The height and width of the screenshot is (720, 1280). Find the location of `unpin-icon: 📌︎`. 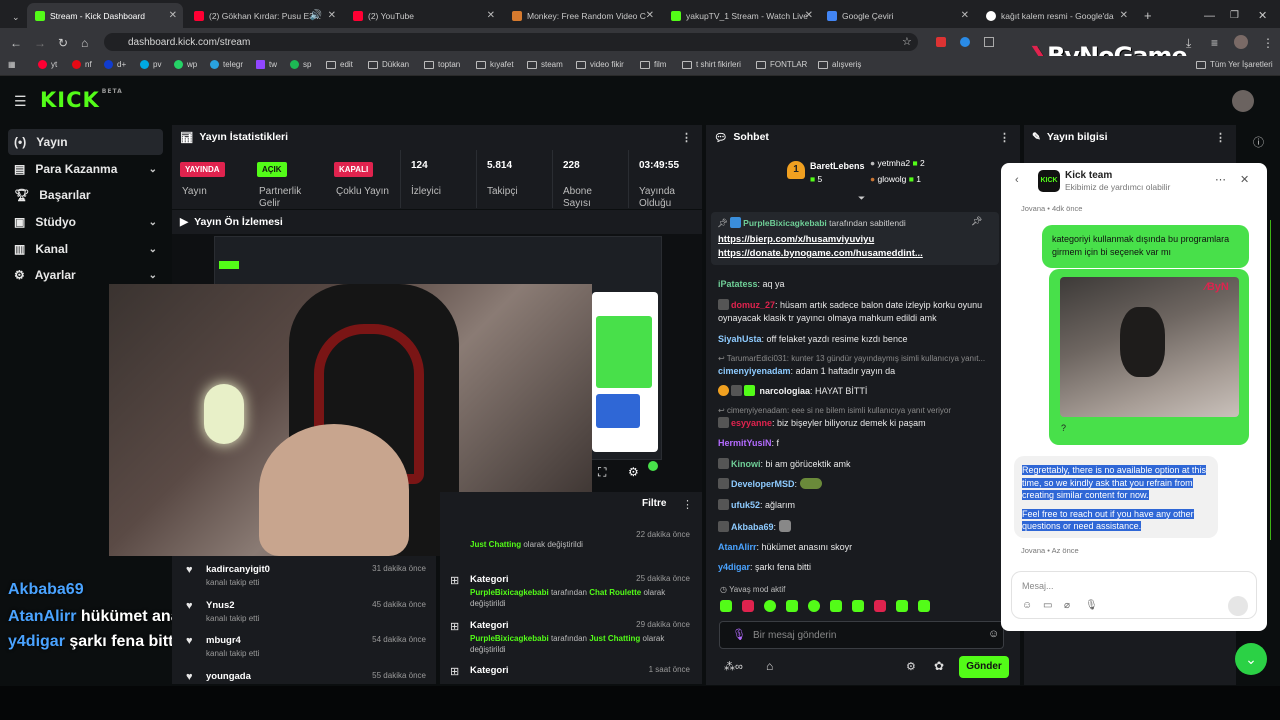

unpin-icon: 📌︎ is located at coordinates (976, 221).